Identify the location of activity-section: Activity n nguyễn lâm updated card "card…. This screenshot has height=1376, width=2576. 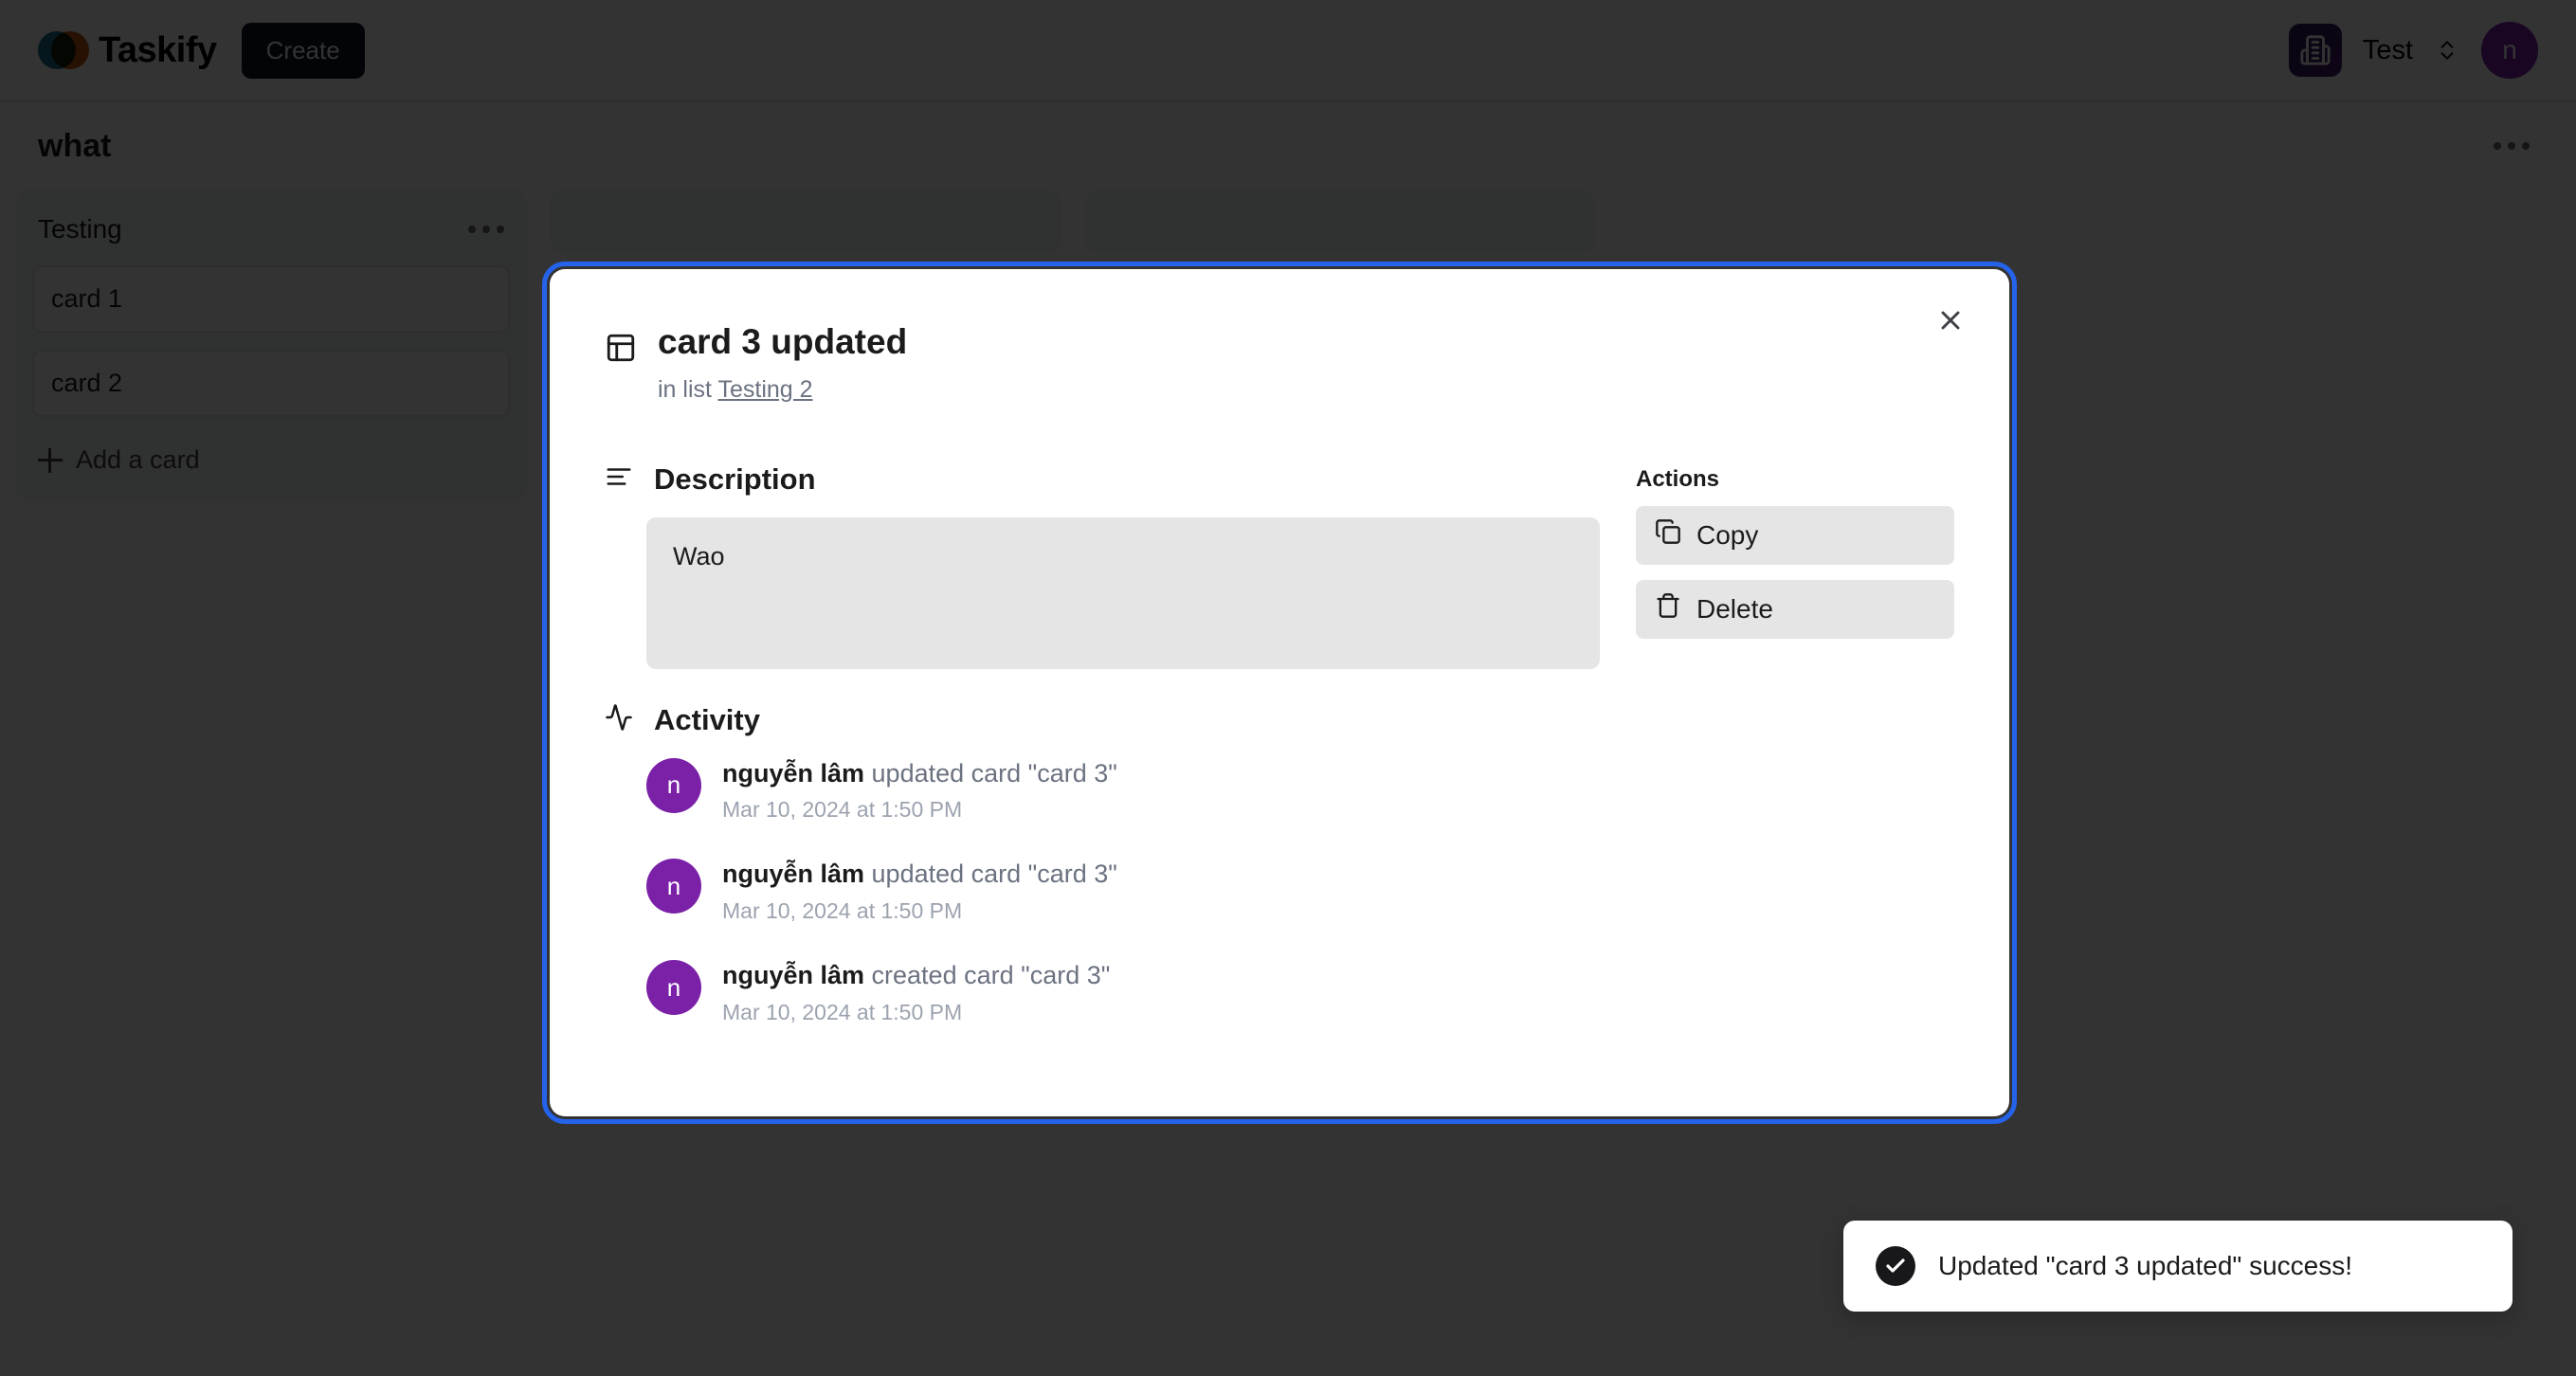
(1279, 864).